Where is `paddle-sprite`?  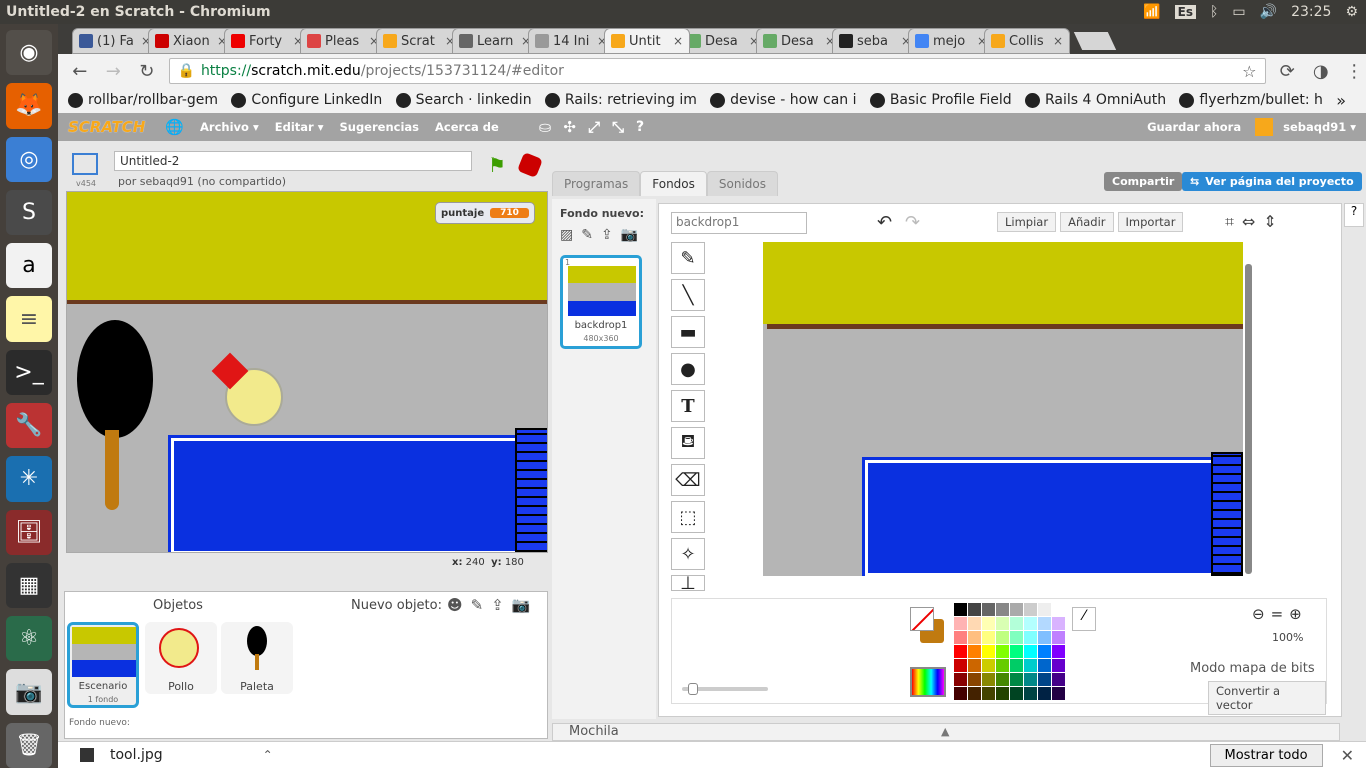 paddle-sprite is located at coordinates (115, 379).